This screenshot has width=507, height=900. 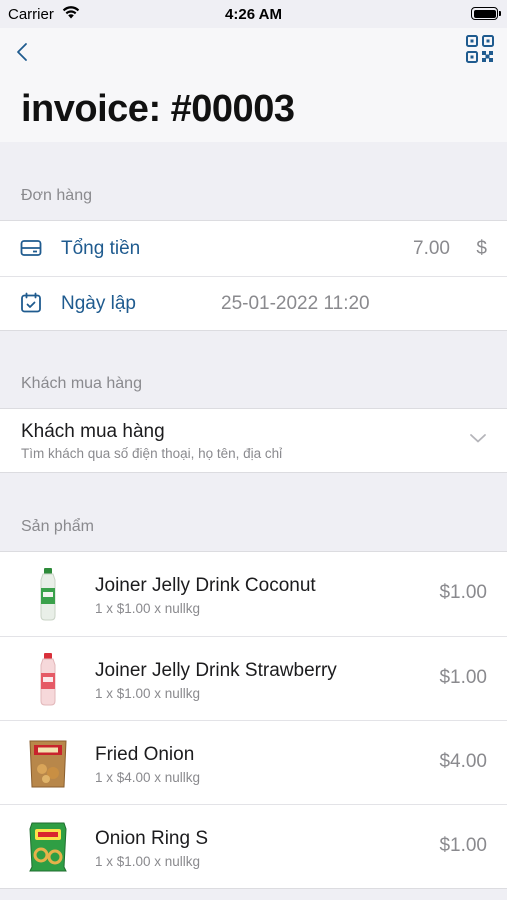 I want to click on total-label: Tổng tiền, so click(x=101, y=248).